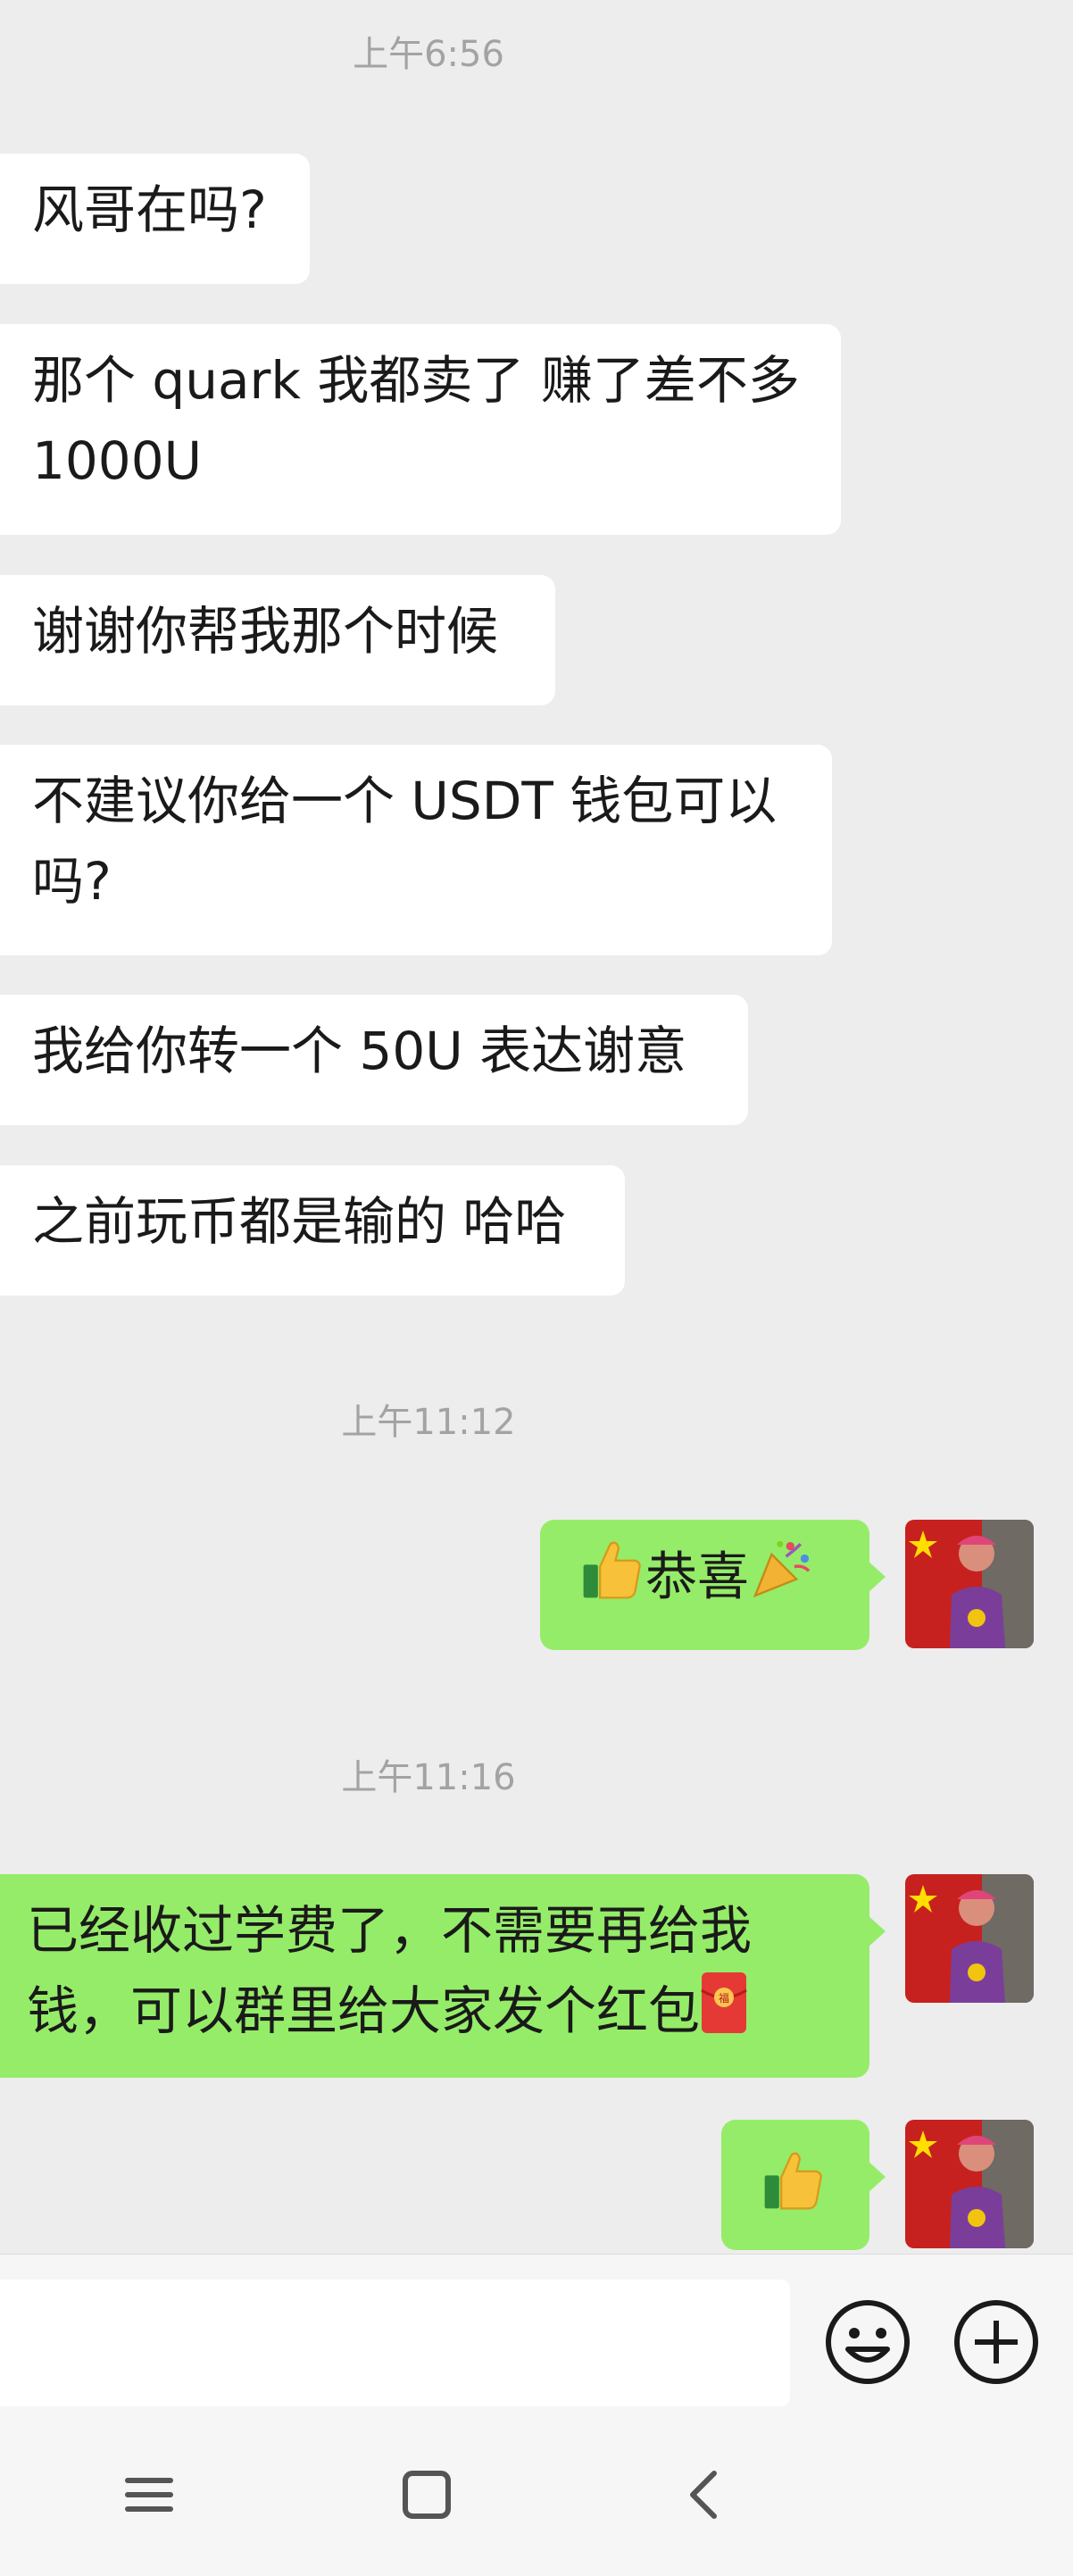 The image size is (1073, 2576). What do you see at coordinates (724, 2014) in the screenshot?
I see `red-envelope-icon: 福` at bounding box center [724, 2014].